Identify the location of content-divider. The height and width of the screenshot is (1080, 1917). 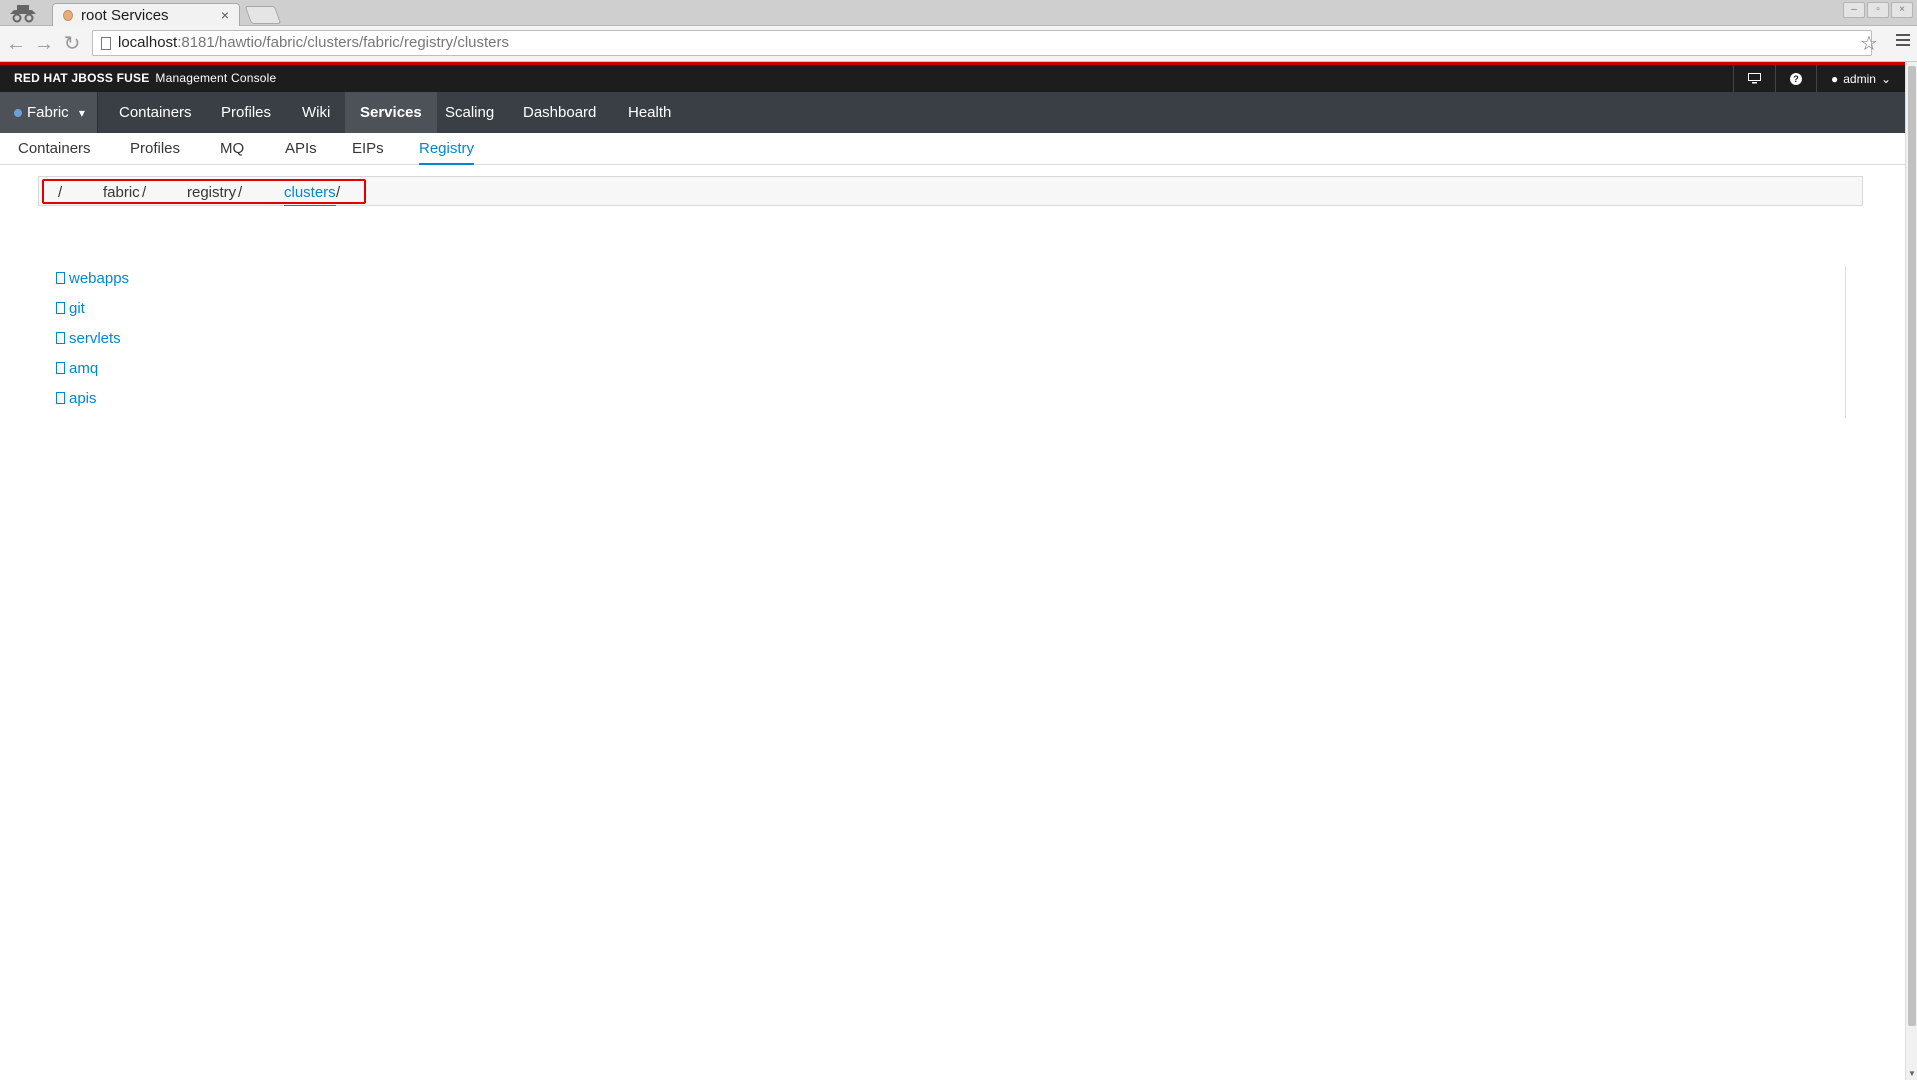
(1845, 342).